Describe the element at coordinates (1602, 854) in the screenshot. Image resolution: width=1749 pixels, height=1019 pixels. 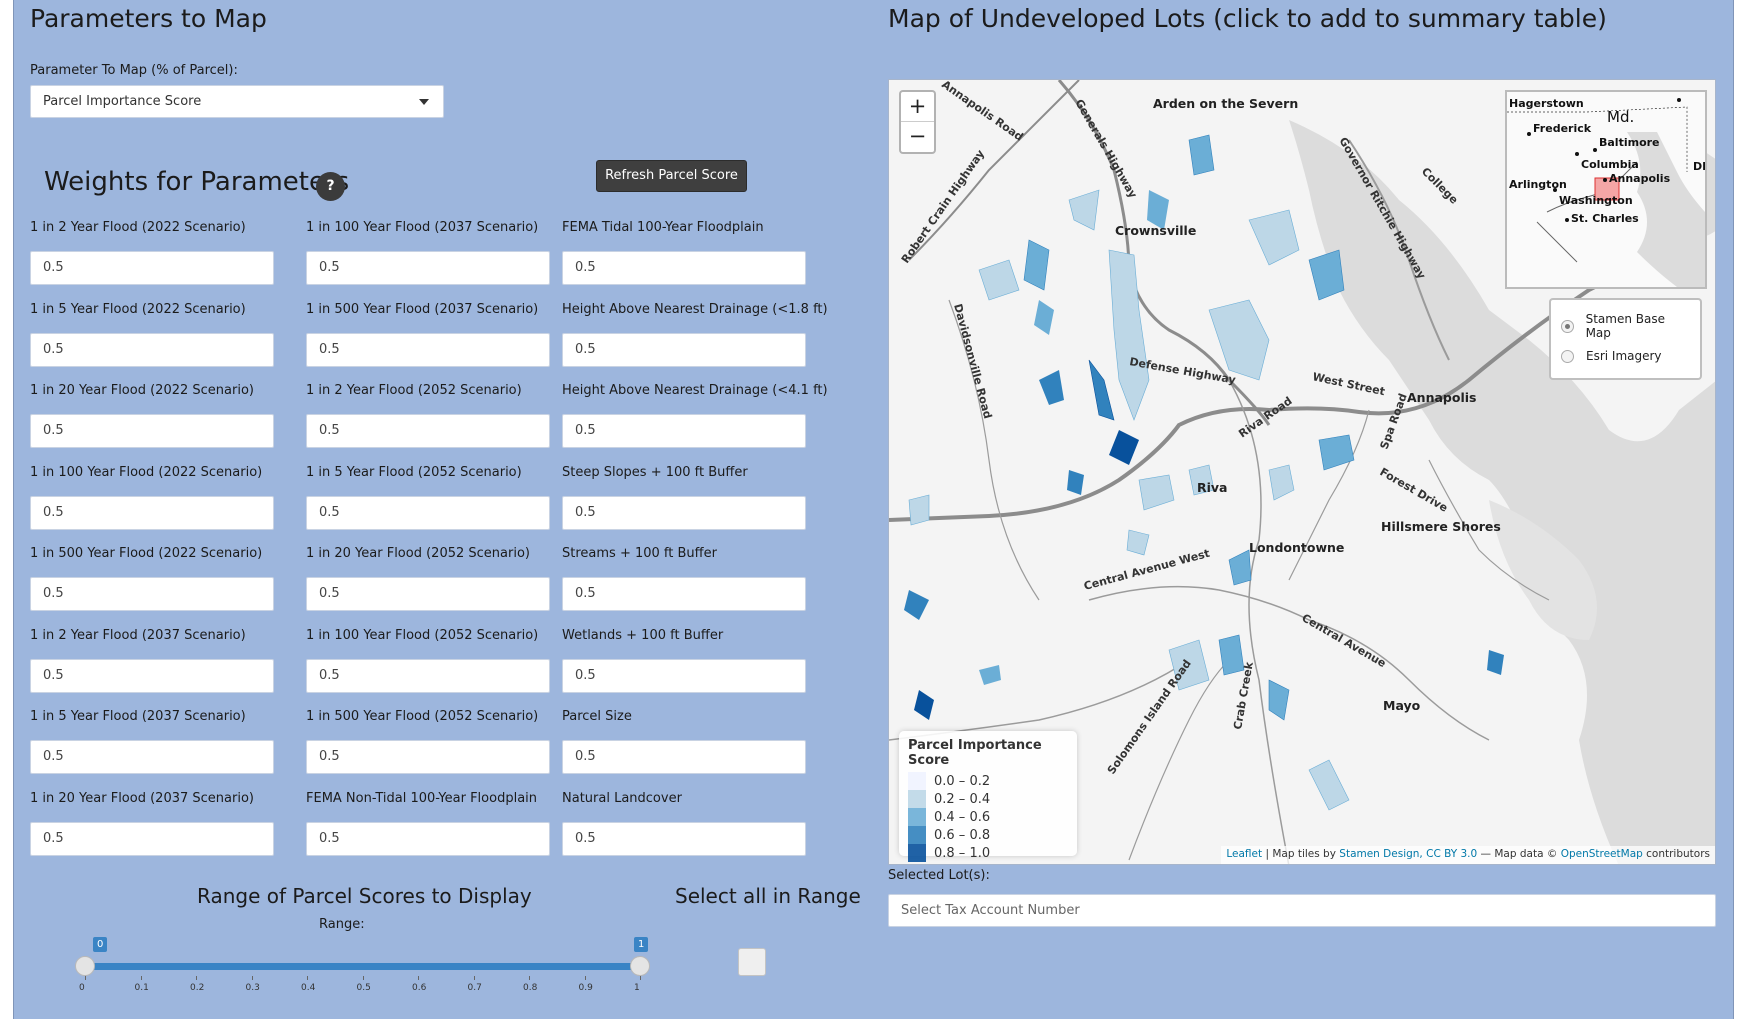
I see `osm-link: OpenStreetMap` at that location.